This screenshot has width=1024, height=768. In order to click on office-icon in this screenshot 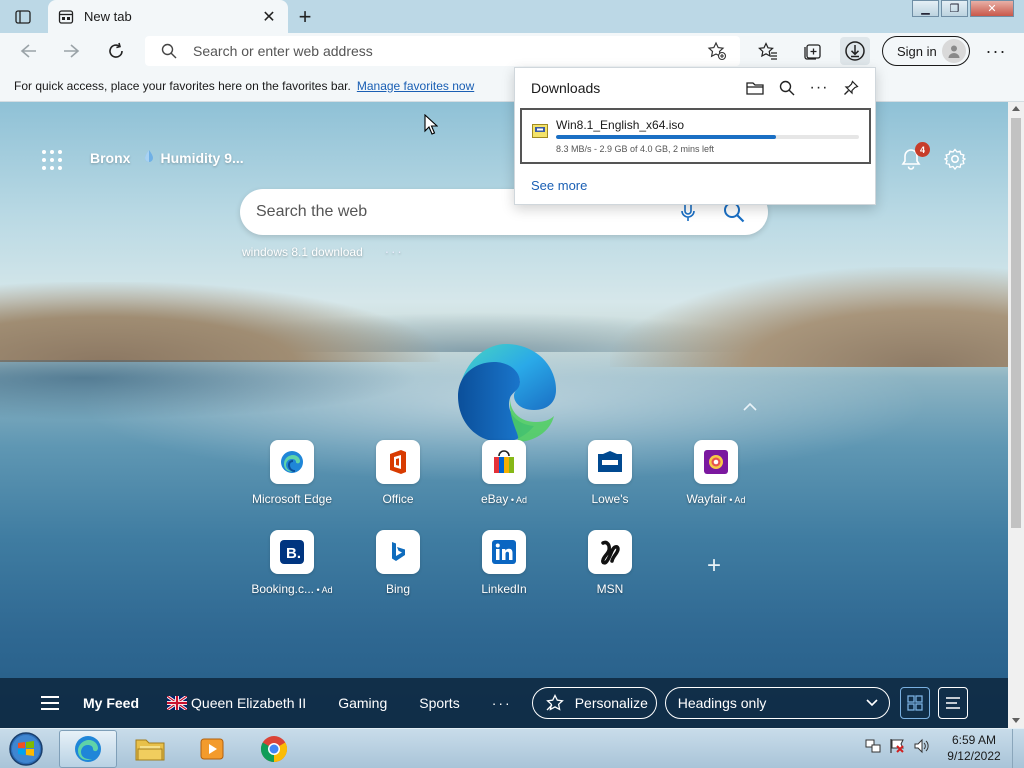, I will do `click(398, 462)`.